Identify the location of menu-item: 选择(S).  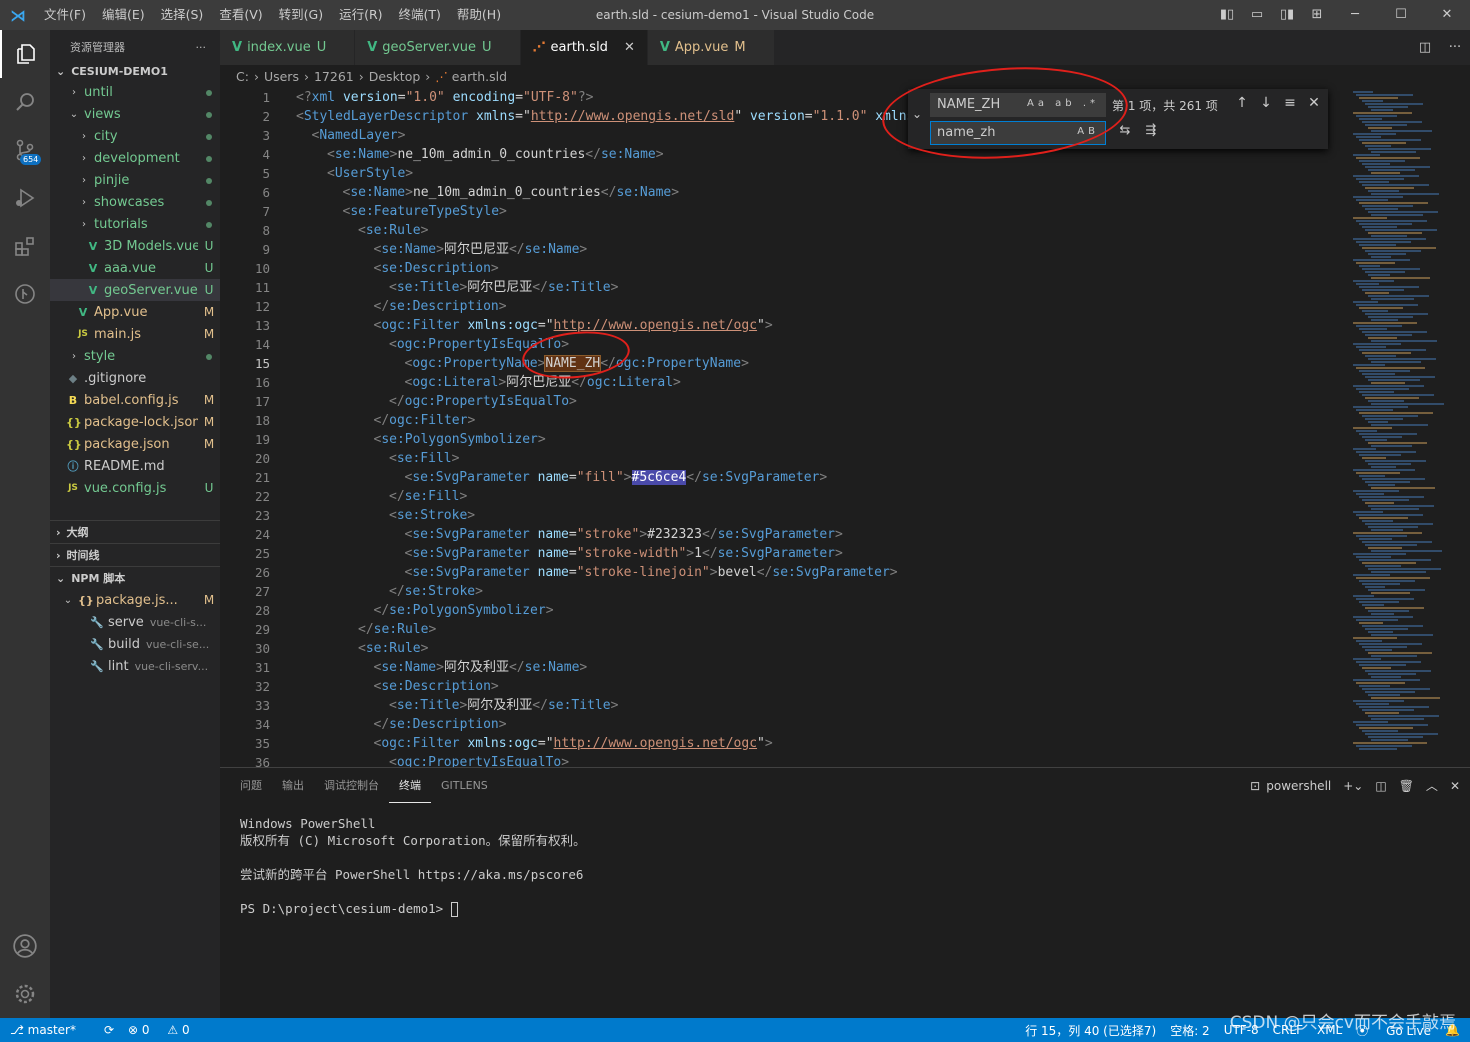
(182, 15).